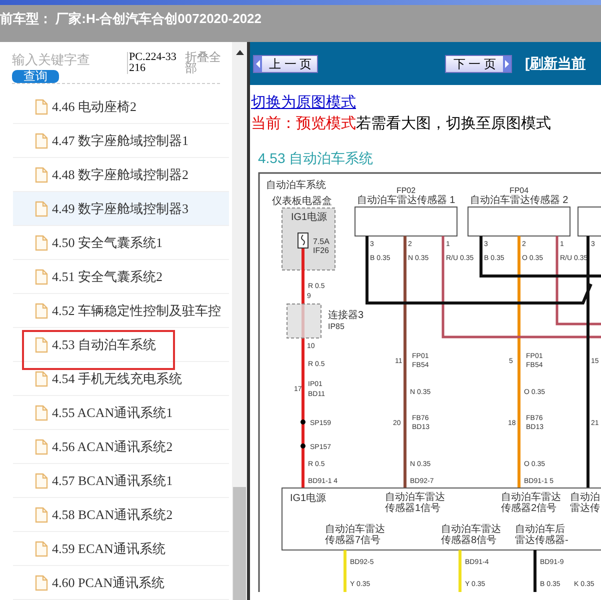  I want to click on tree-item: 4.56 ACAN通讯系统2, so click(121, 447).